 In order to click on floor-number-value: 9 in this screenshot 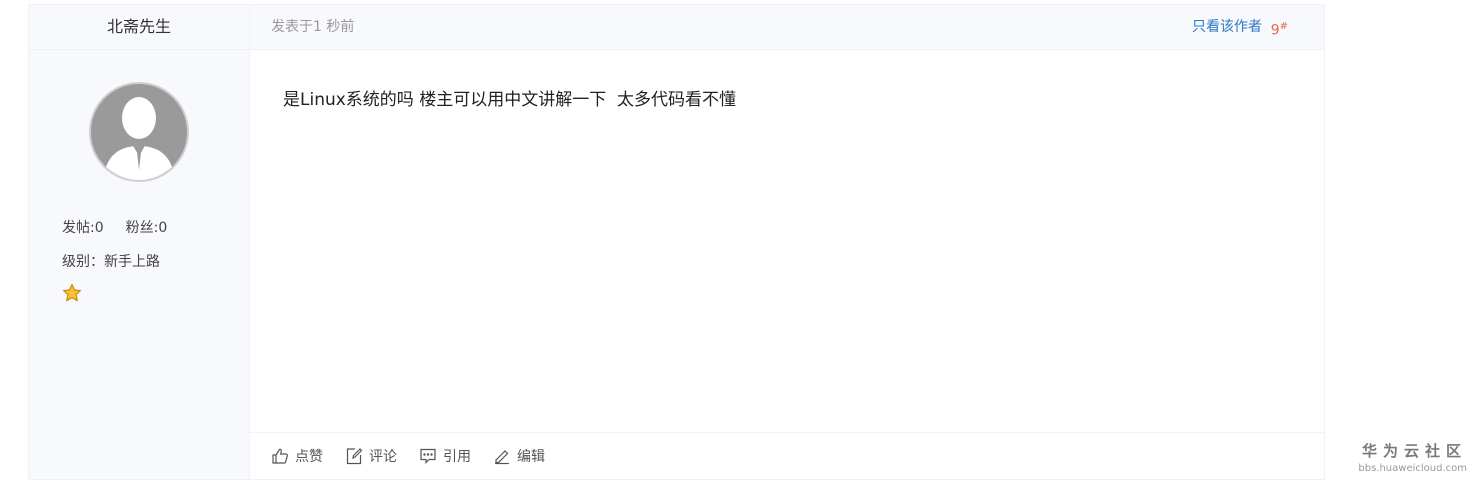, I will do `click(1275, 30)`.